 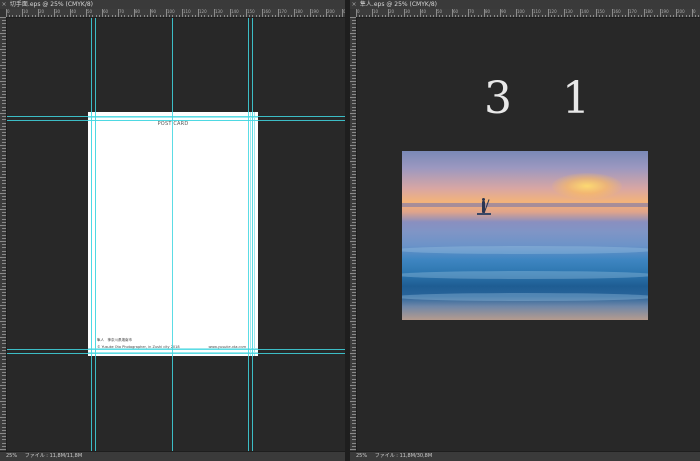 What do you see at coordinates (525, 205) in the screenshot?
I see `horizon` at bounding box center [525, 205].